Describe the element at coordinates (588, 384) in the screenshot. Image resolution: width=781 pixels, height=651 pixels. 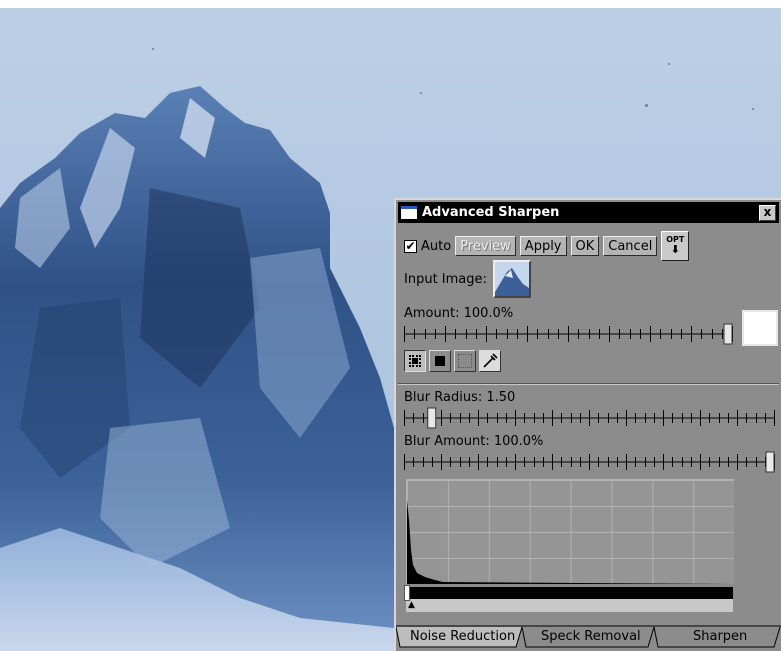
I see `section-divider` at that location.